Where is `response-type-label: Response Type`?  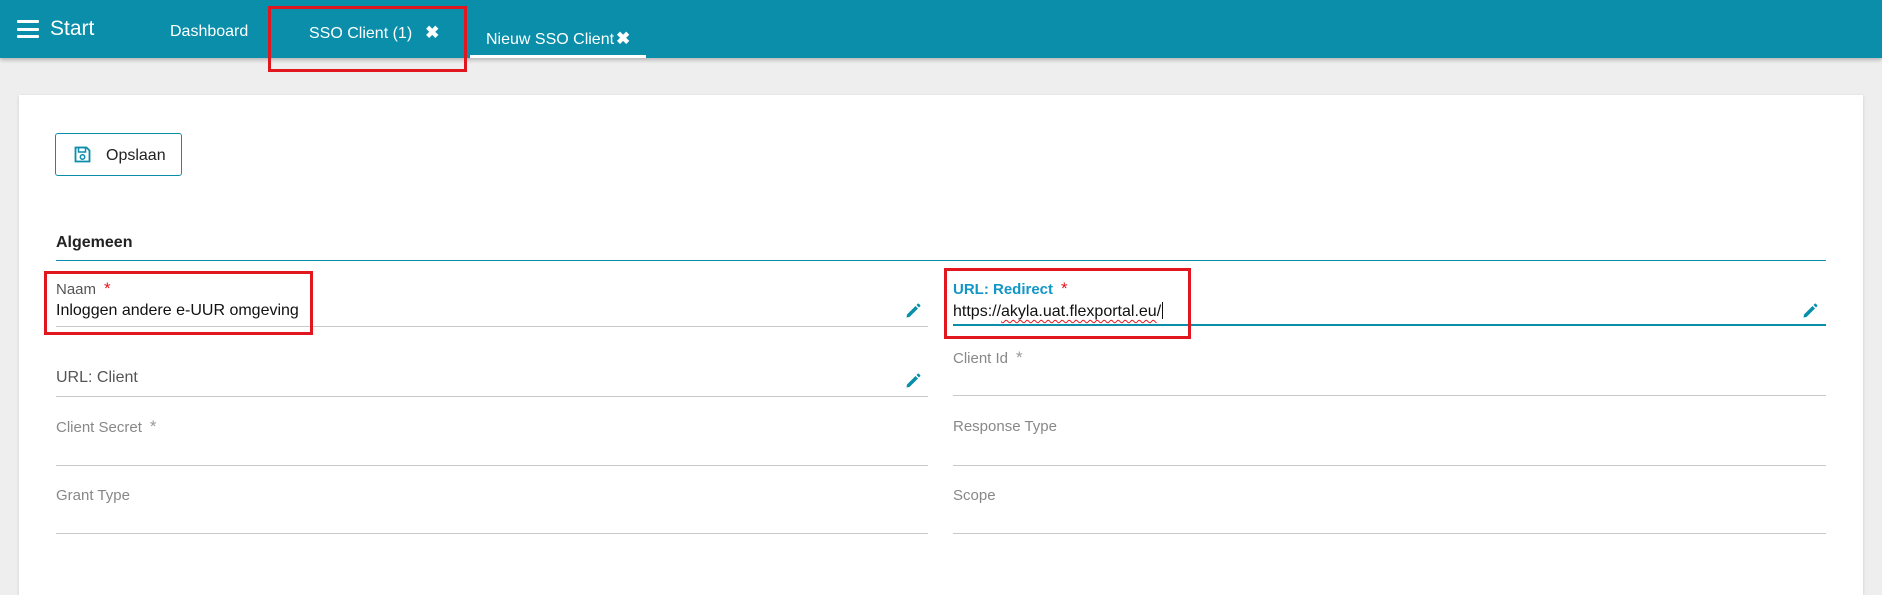
response-type-label: Response Type is located at coordinates (1005, 426).